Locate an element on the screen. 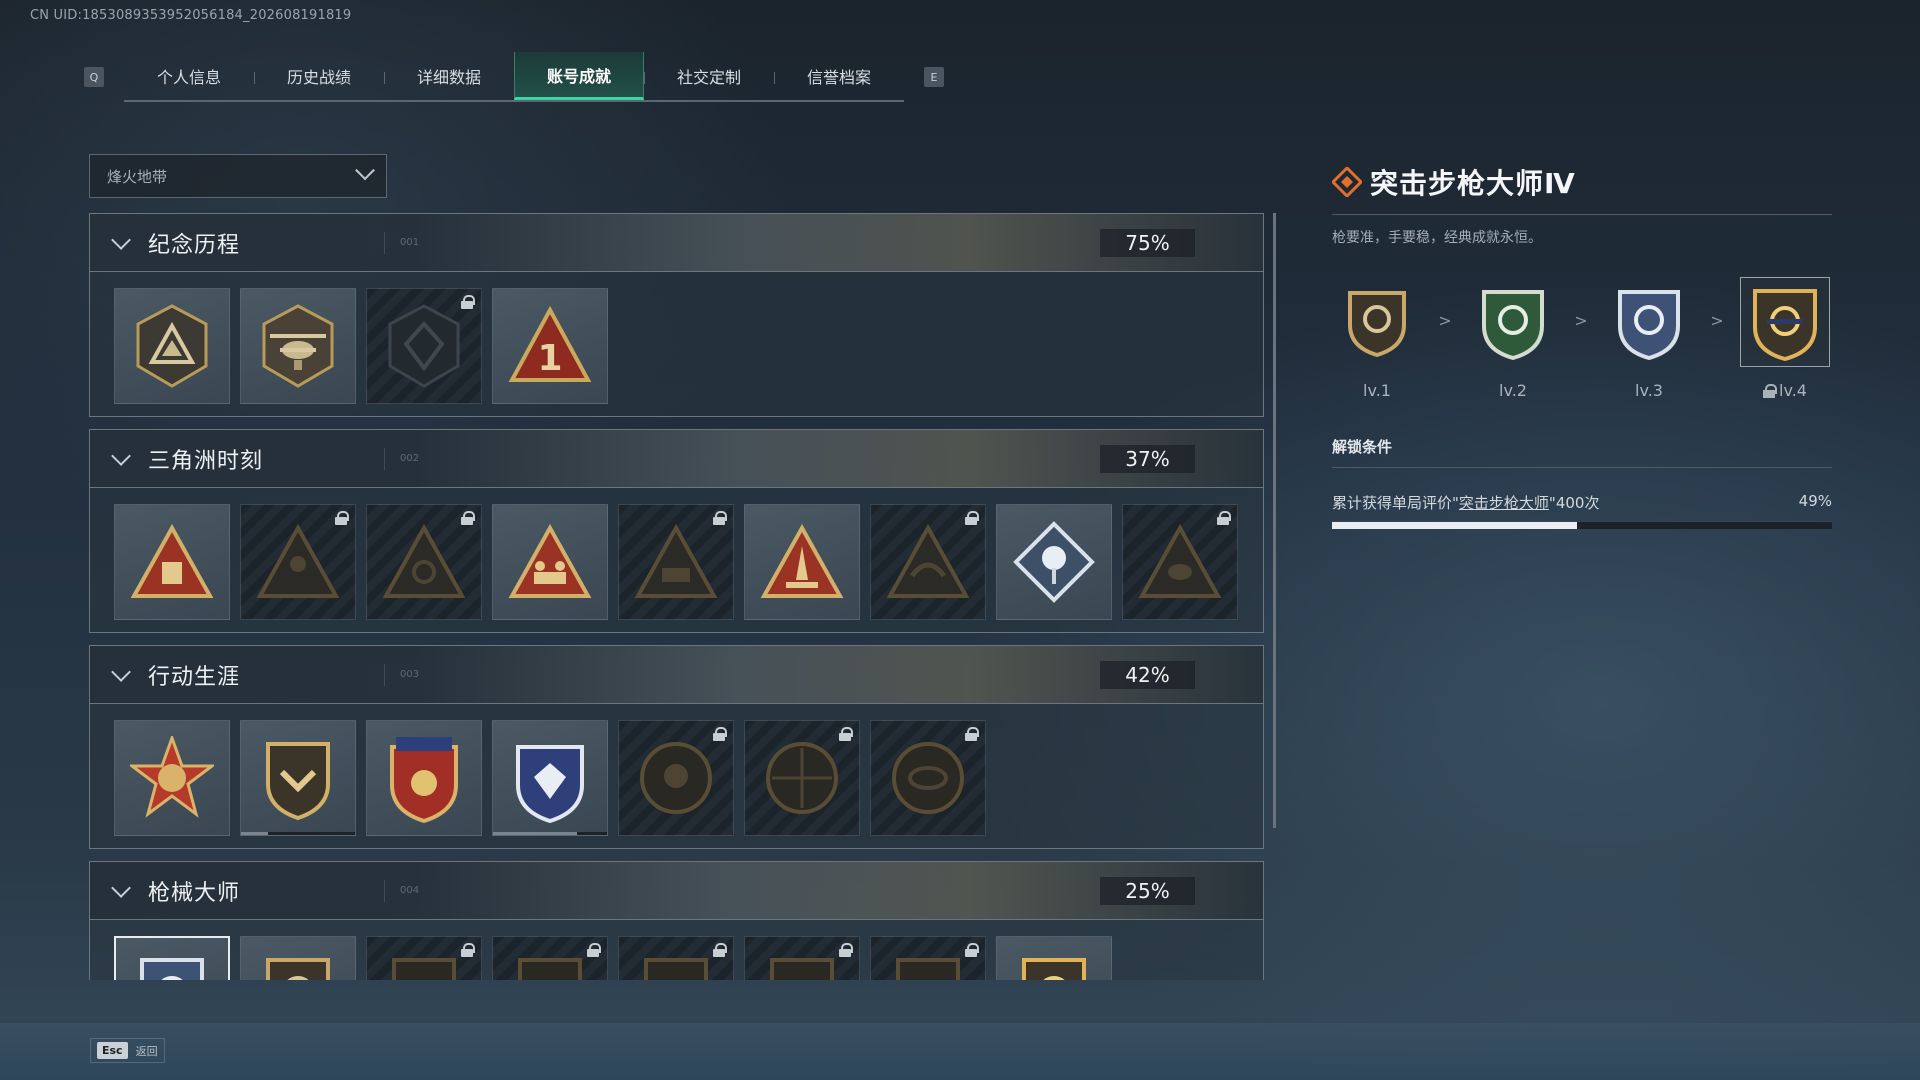 The height and width of the screenshot is (1080, 1920). section-header: 纪念历程 001 75% is located at coordinates (676, 243).